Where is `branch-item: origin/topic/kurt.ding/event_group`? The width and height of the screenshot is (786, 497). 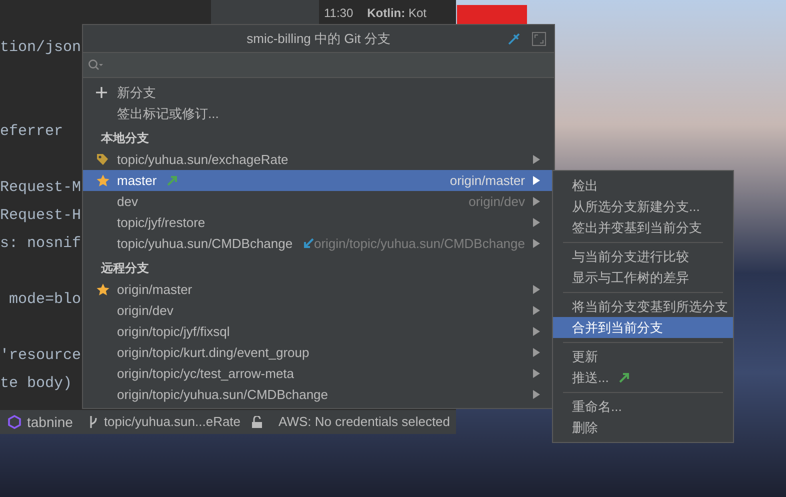 branch-item: origin/topic/kurt.ding/event_group is located at coordinates (318, 352).